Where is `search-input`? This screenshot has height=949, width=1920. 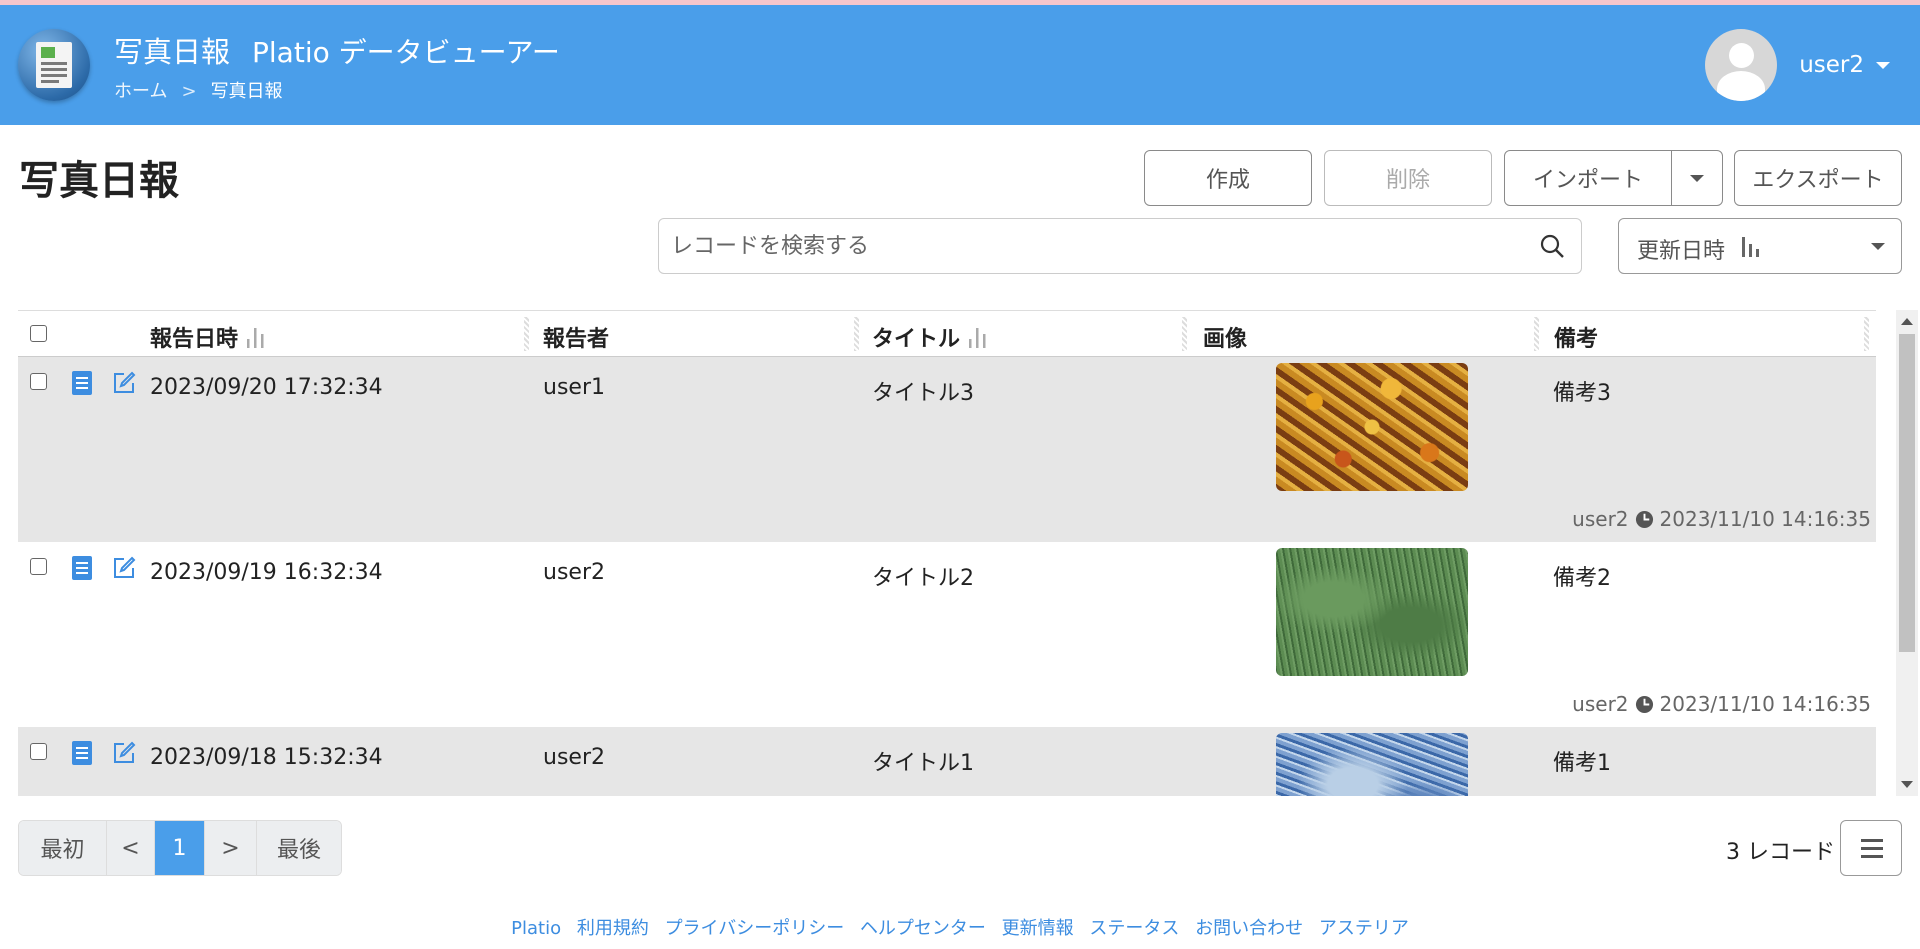
search-input is located at coordinates (1089, 246).